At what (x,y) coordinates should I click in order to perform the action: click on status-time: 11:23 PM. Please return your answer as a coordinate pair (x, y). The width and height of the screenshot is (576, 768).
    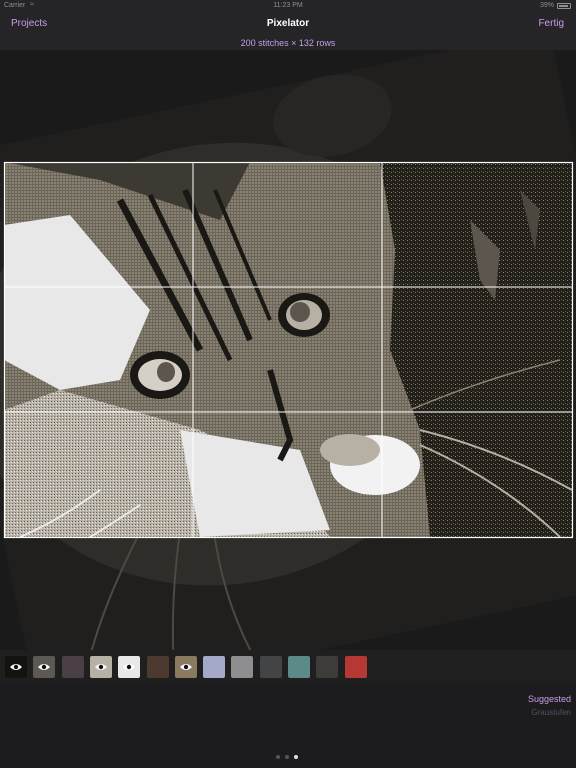
    Looking at the image, I should click on (288, 5).